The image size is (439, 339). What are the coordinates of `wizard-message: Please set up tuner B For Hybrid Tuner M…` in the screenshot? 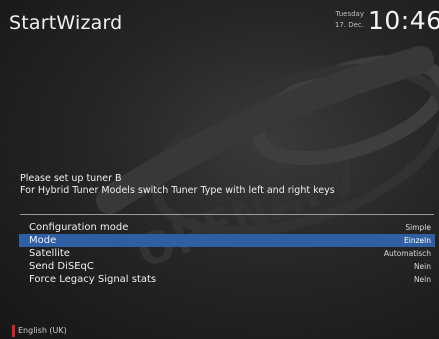 It's located at (225, 185).